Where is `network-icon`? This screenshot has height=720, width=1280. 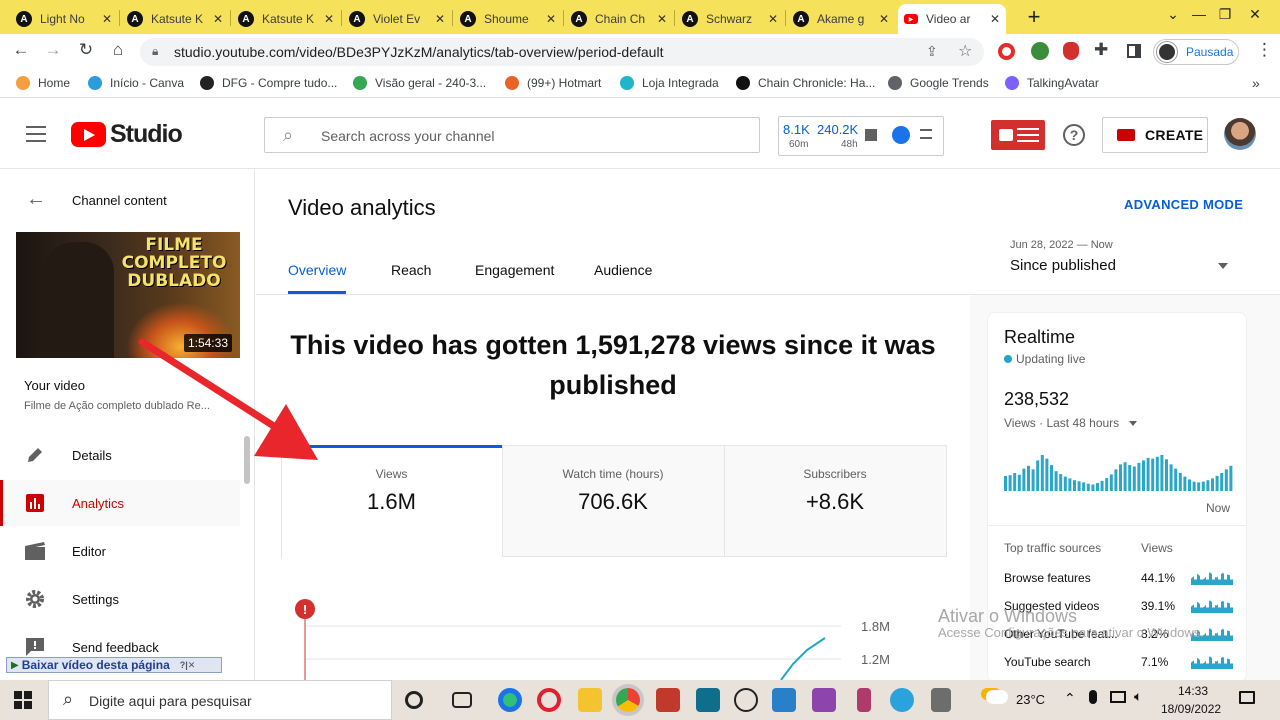
network-icon is located at coordinates (1118, 697).